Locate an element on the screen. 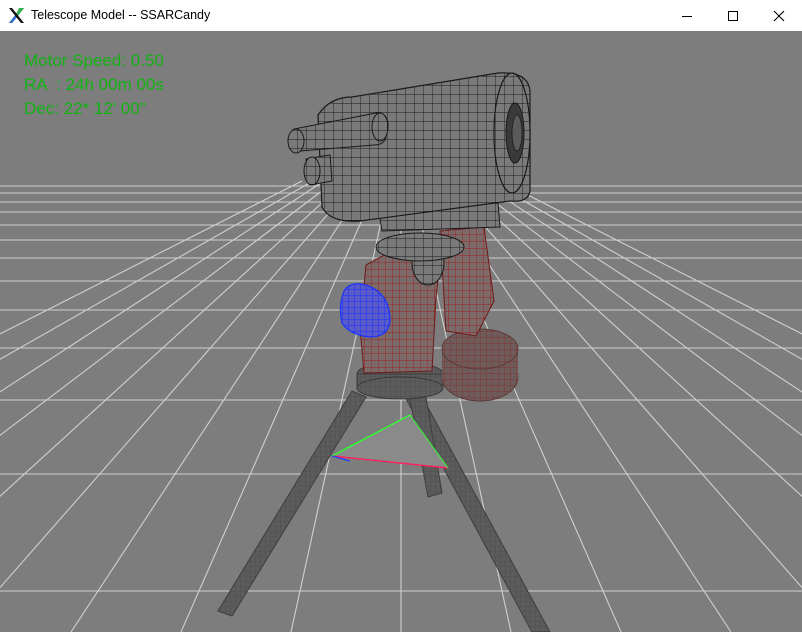  window-title: Telescope Model -- SSARCandy is located at coordinates (121, 15).